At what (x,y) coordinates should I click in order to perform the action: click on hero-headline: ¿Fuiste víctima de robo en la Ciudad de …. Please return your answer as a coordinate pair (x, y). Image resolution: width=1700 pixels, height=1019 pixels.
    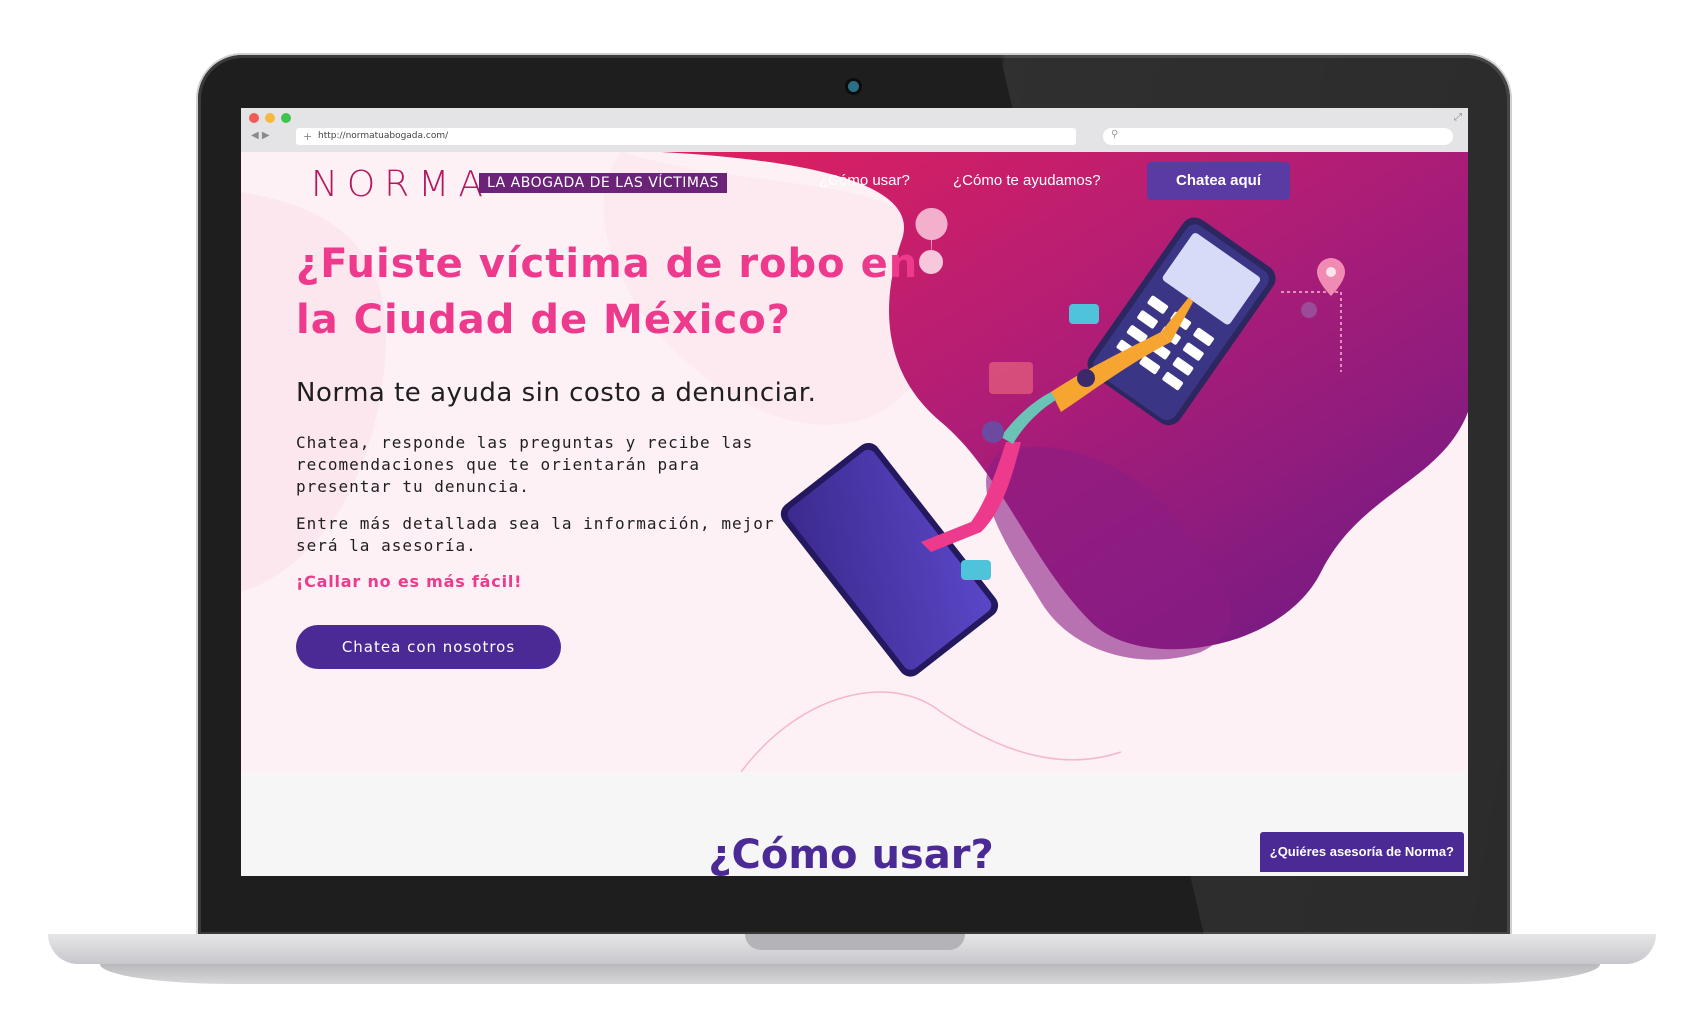
    Looking at the image, I should click on (636, 292).